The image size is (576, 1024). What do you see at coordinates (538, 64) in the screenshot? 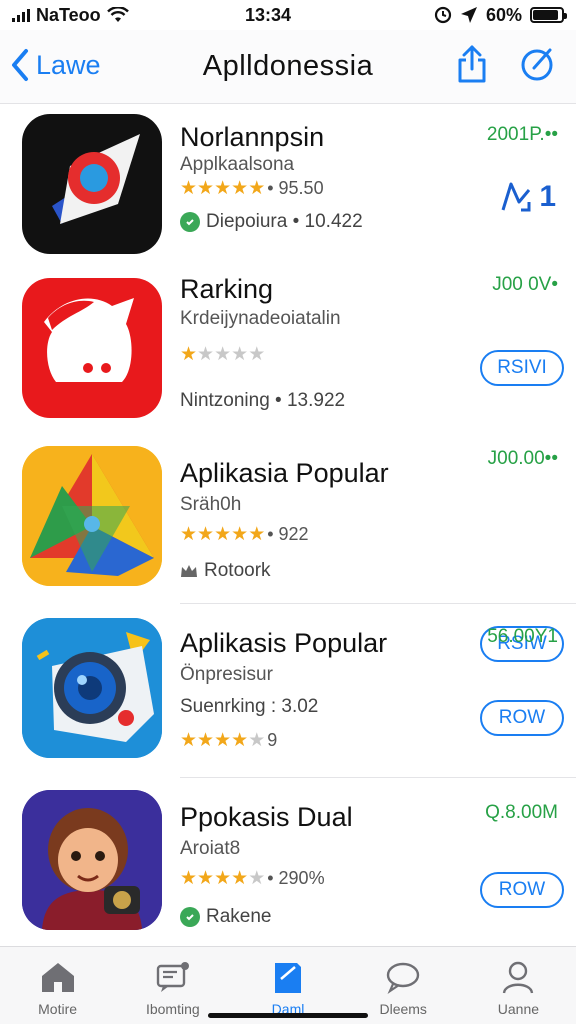
I see `compose-icon` at bounding box center [538, 64].